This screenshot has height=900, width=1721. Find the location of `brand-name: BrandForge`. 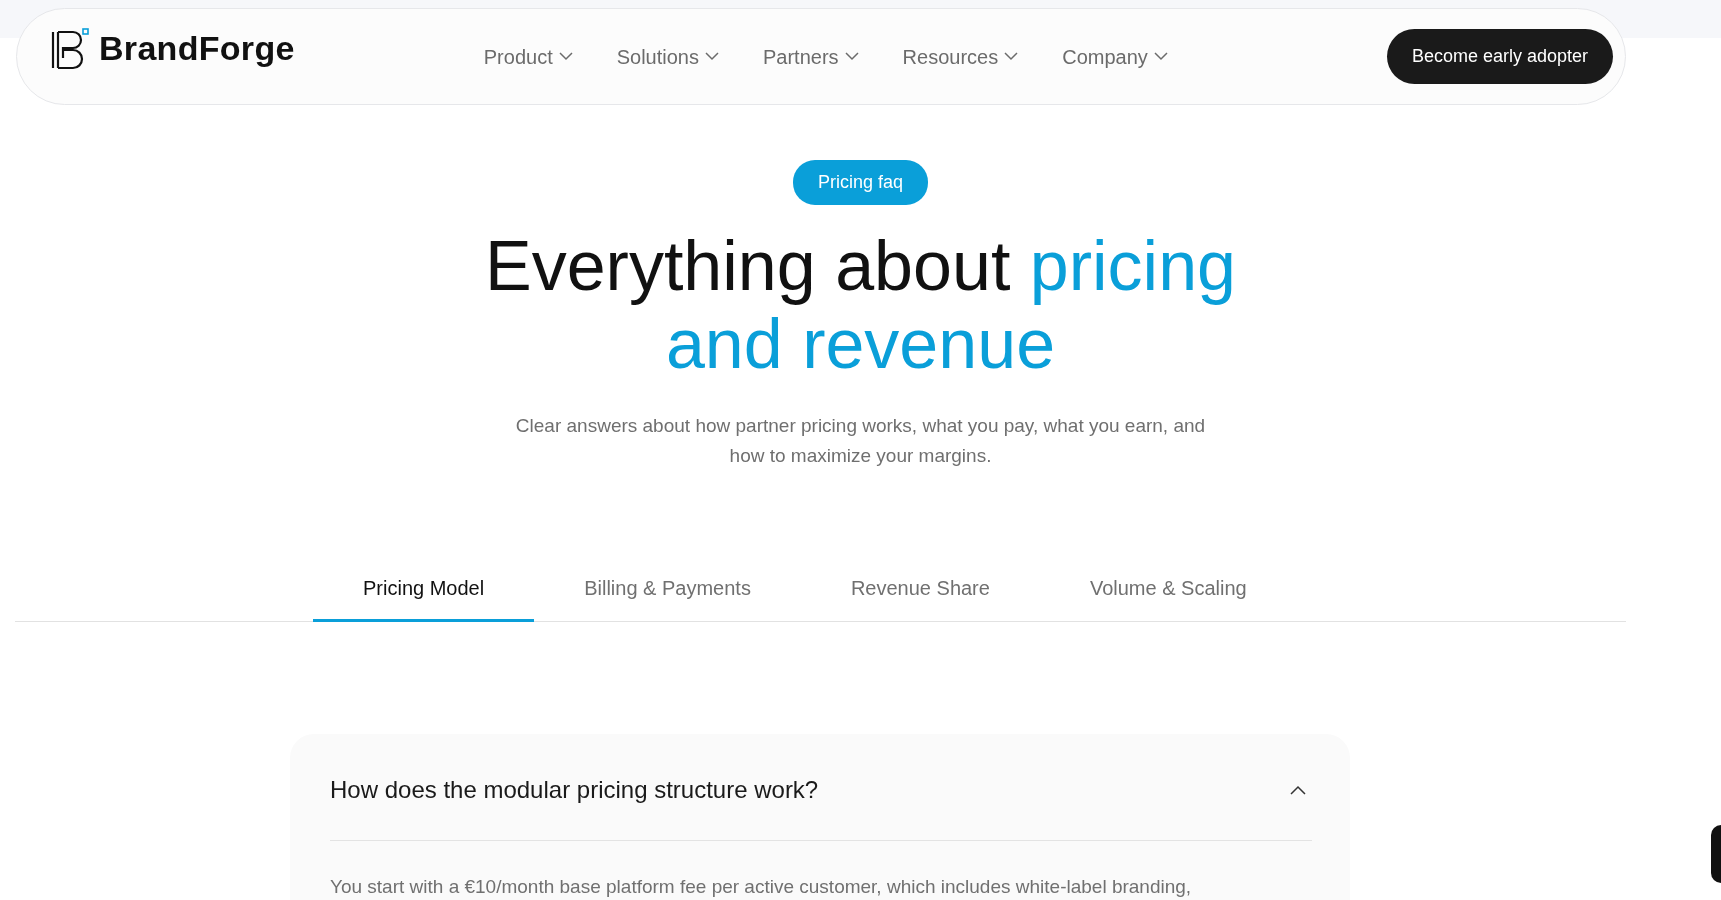

brand-name: BrandForge is located at coordinates (197, 48).